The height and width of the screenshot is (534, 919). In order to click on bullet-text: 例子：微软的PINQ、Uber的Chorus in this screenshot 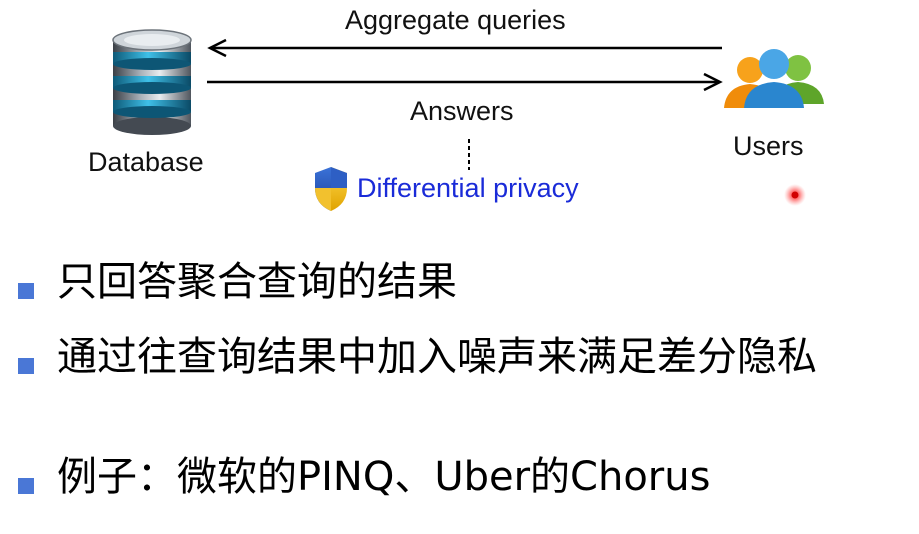, I will do `click(384, 477)`.